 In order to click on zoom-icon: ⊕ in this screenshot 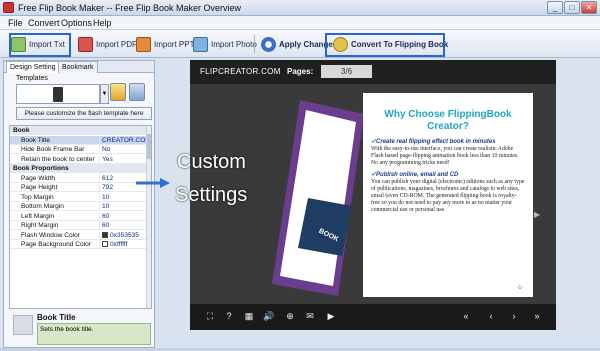, I will do `click(290, 316)`.